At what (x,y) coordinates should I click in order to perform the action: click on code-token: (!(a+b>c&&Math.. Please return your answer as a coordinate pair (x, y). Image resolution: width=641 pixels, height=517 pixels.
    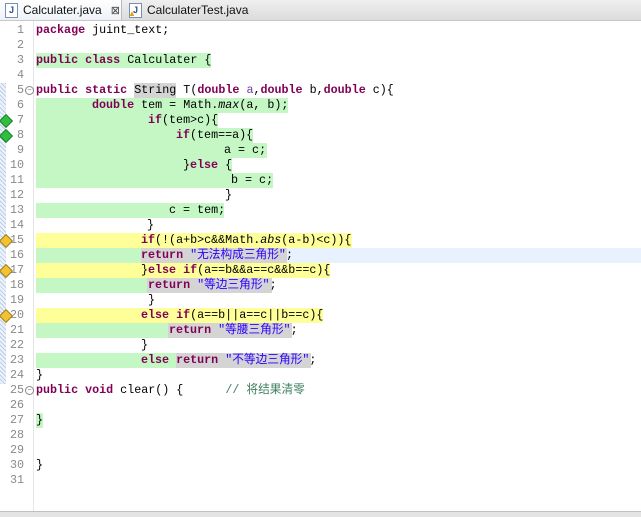
    Looking at the image, I should click on (208, 240).